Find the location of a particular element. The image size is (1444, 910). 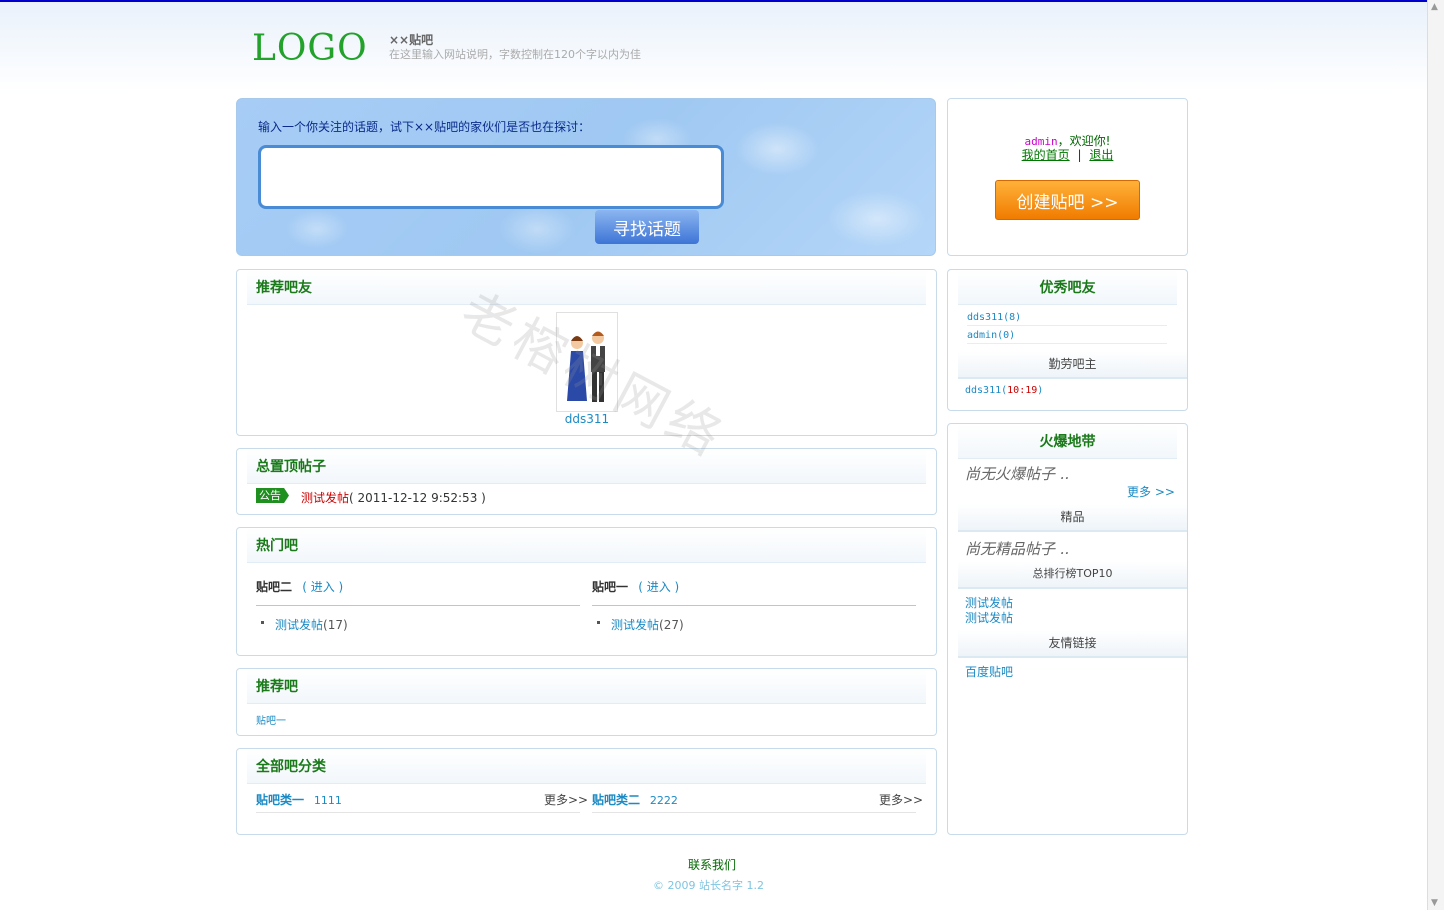

site-description: 在这里输入网站说明，字数控制在120个字以内为佳 is located at coordinates (515, 54).